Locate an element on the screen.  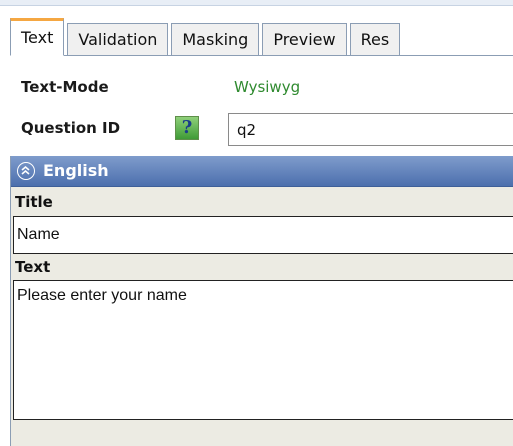
help-icon: ? is located at coordinates (187, 128).